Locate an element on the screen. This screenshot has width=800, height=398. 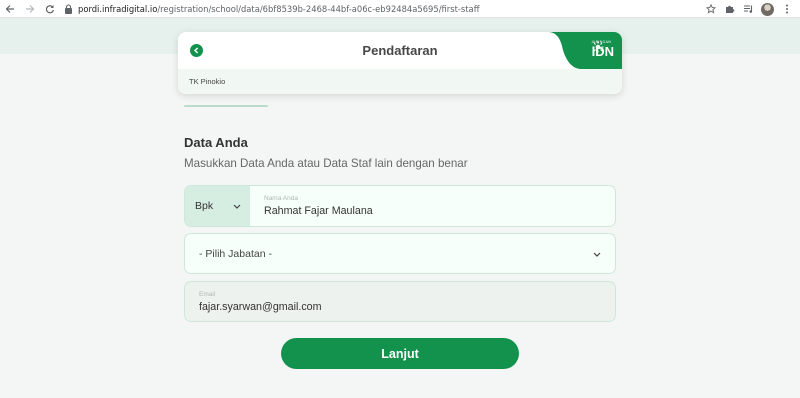
star-icon is located at coordinates (710, 9).